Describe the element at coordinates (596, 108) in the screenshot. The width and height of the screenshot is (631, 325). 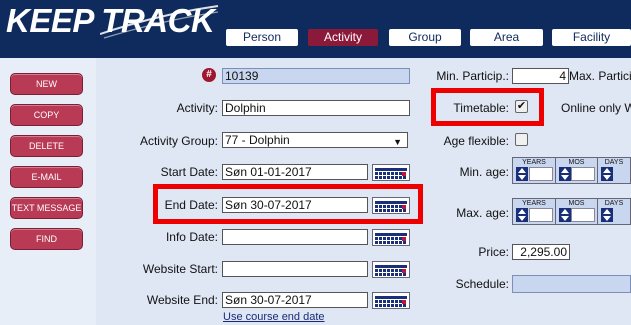
I see `online-only-label: Online only WI` at that location.